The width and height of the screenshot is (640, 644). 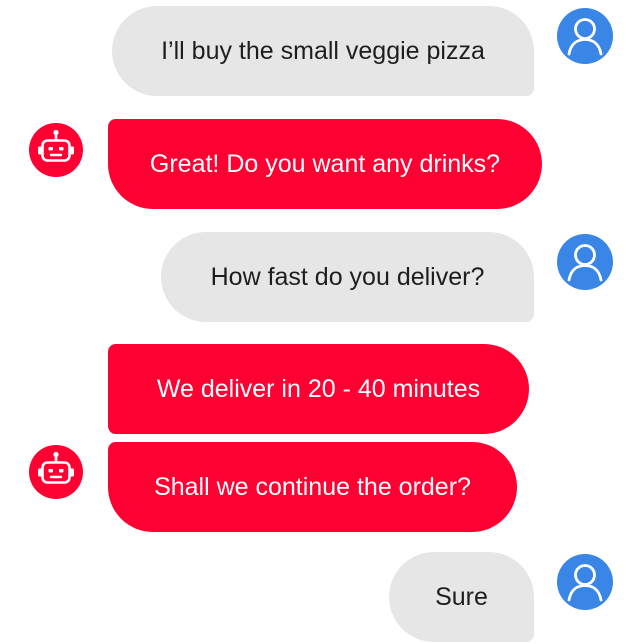 I want to click on message-text: Sure, so click(x=461, y=596).